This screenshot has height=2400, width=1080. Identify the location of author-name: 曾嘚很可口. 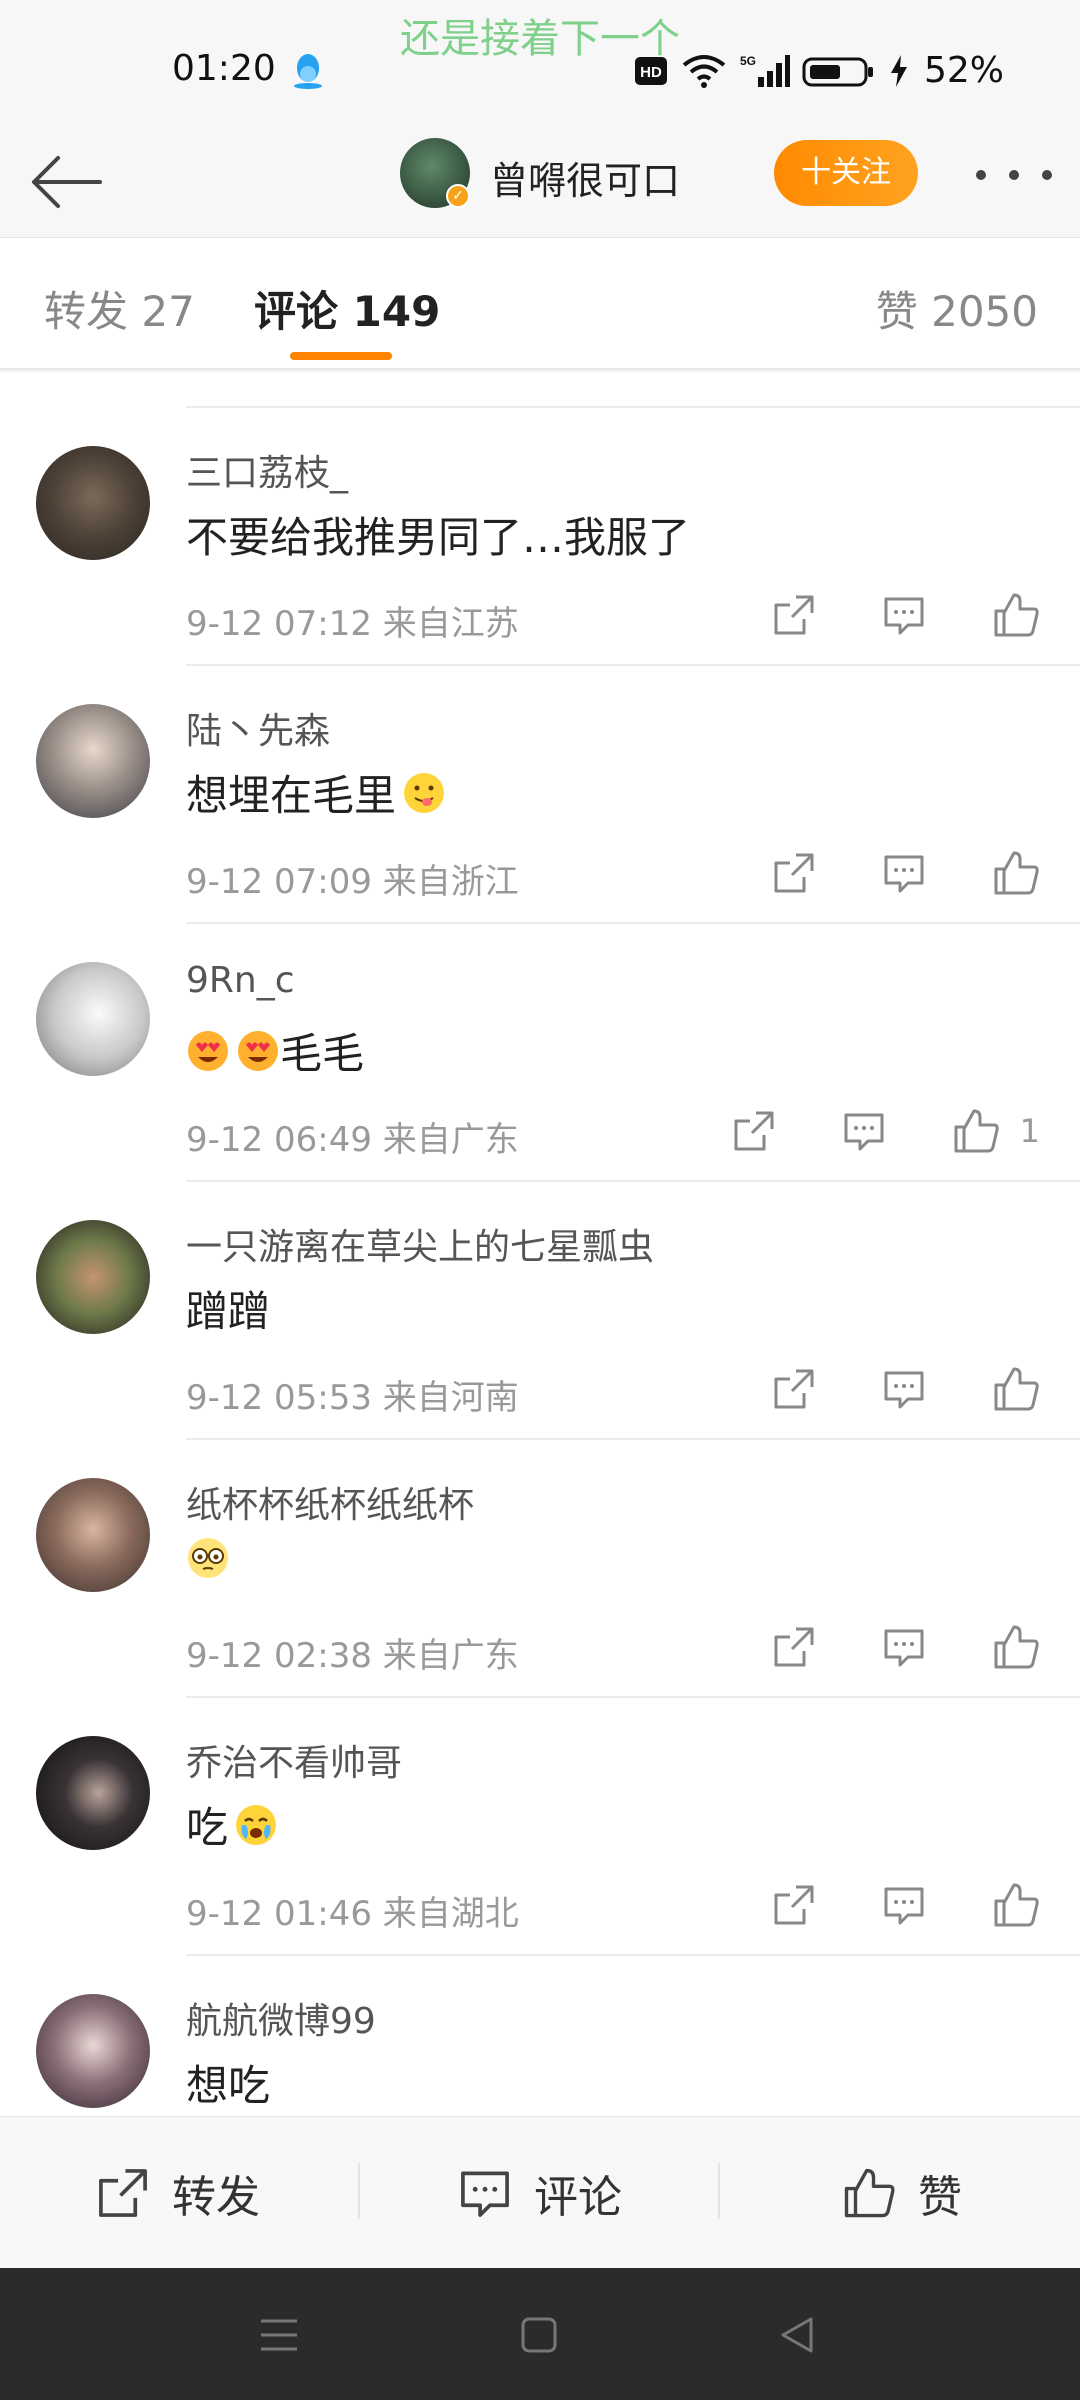
(585, 177).